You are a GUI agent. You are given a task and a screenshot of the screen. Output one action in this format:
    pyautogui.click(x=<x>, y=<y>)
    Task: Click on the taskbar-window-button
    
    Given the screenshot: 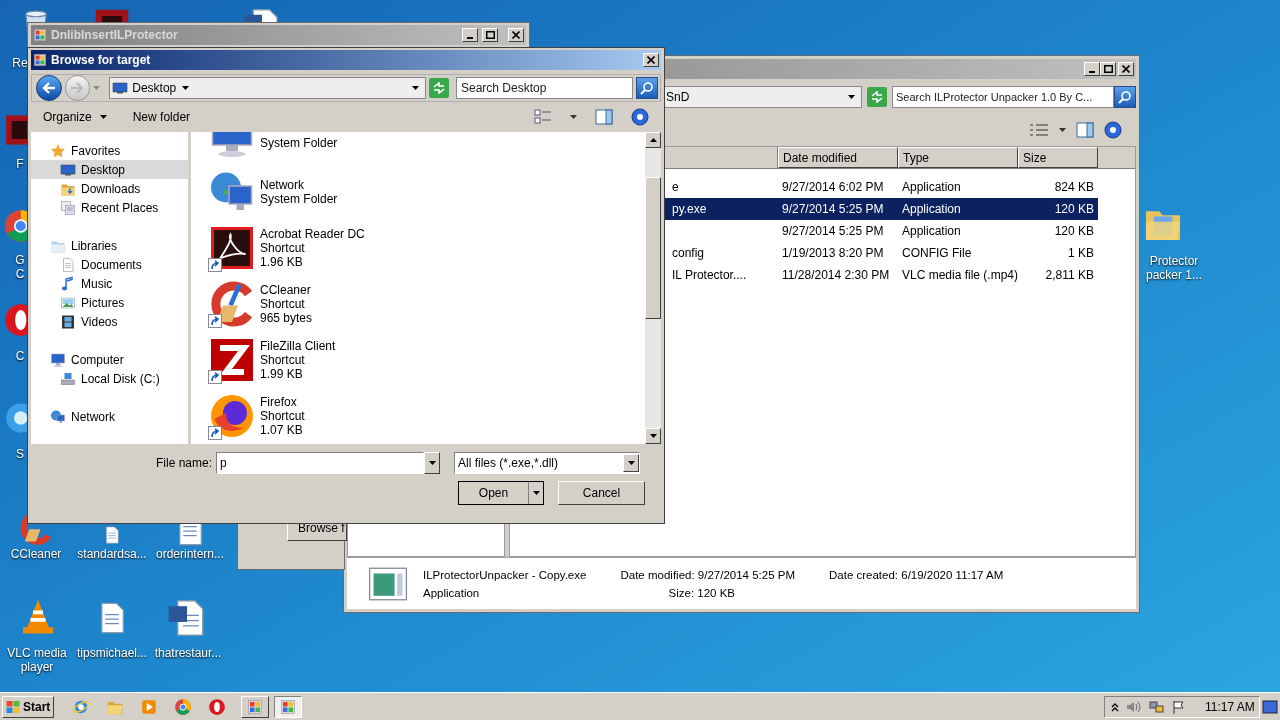 What is the action you would take?
    pyautogui.click(x=288, y=706)
    